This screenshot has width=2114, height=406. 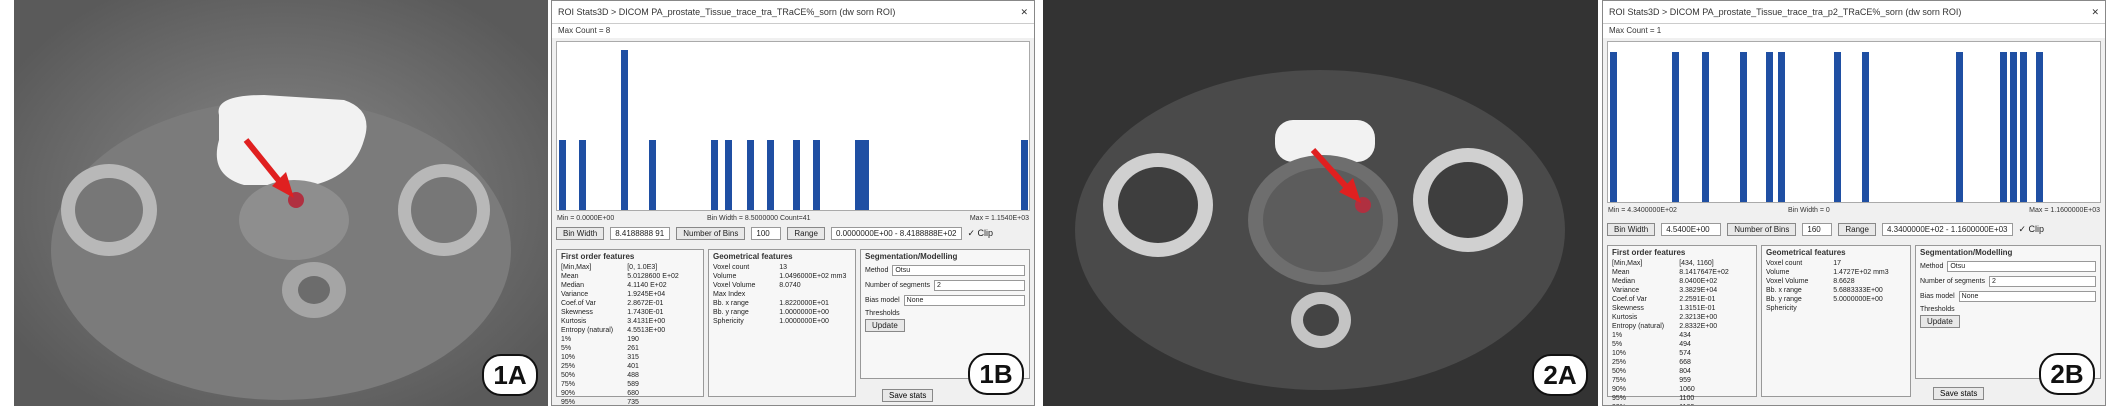 I want to click on feature-name: 50%, so click(x=1619, y=371).